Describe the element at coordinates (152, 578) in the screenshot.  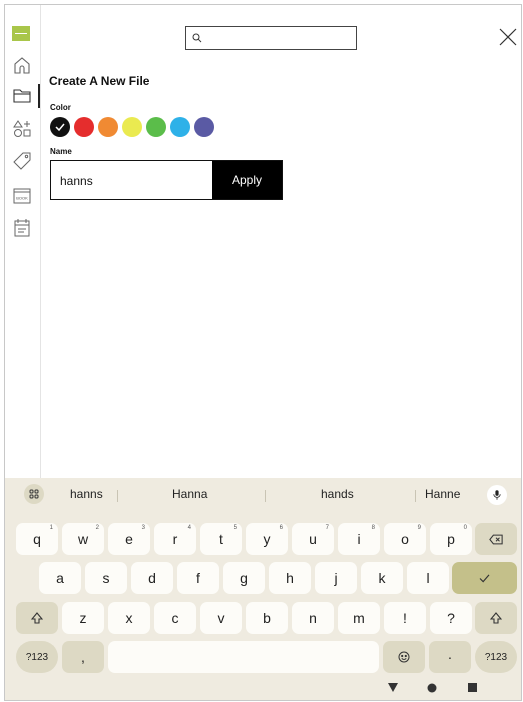
I see `key-d: d` at that location.